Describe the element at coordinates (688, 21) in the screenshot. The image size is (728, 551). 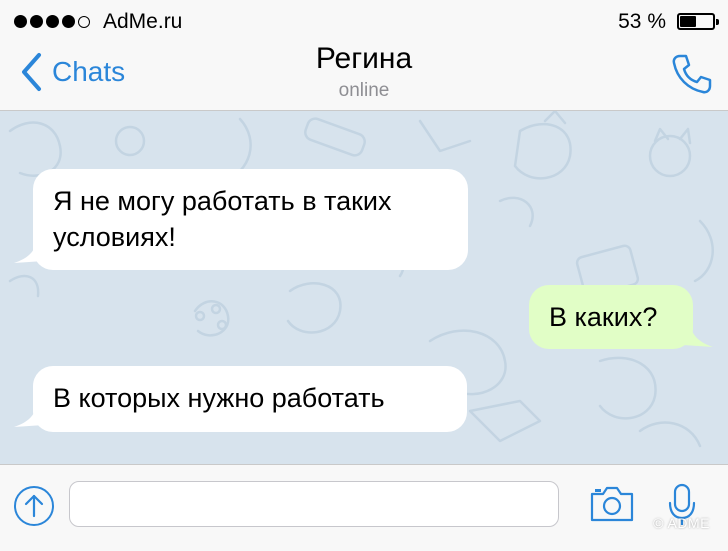
I see `battery-level-fill` at that location.